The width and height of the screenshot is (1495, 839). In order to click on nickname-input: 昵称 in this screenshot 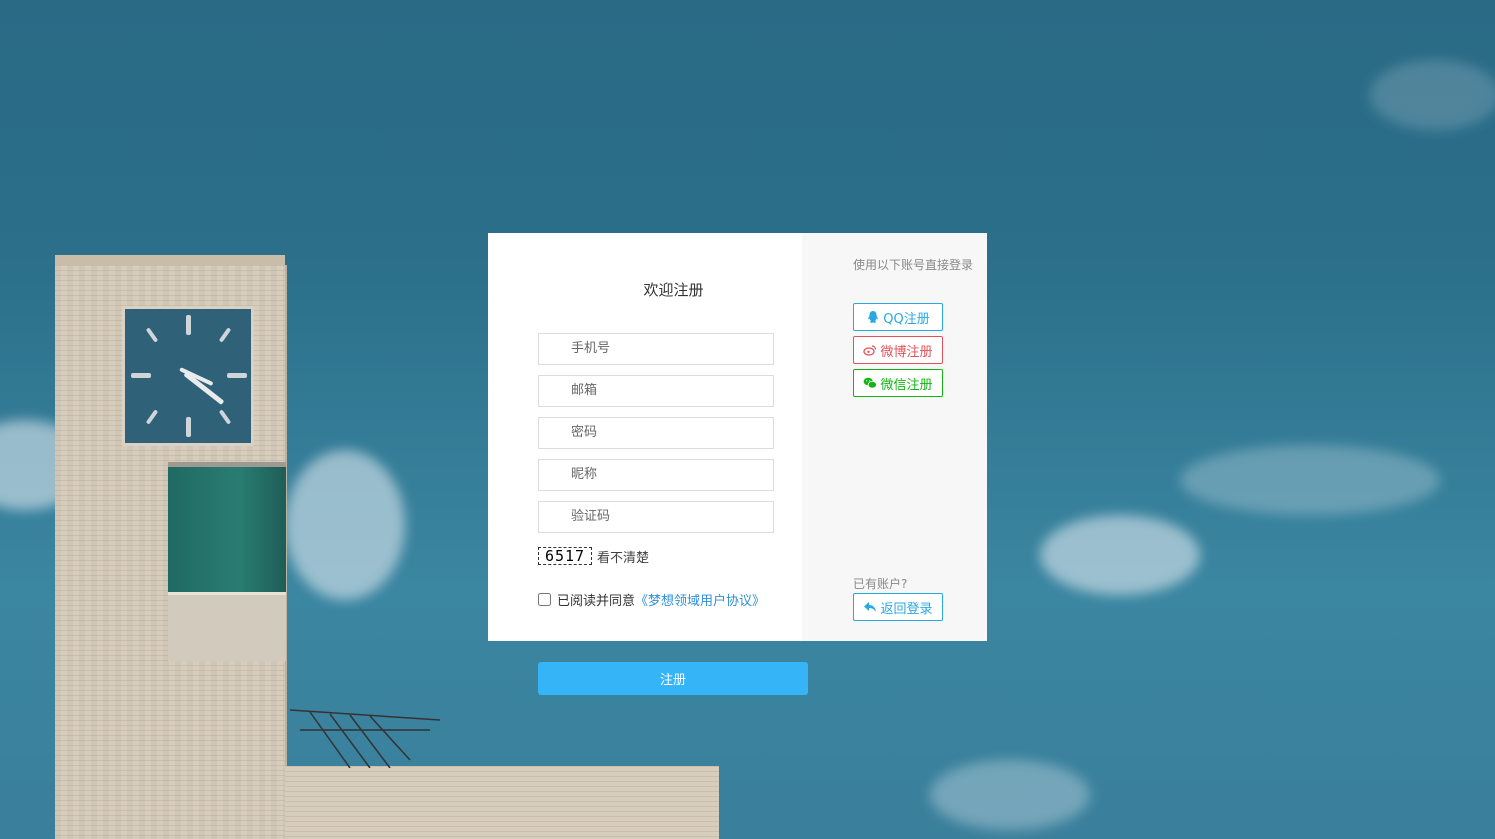, I will do `click(656, 475)`.